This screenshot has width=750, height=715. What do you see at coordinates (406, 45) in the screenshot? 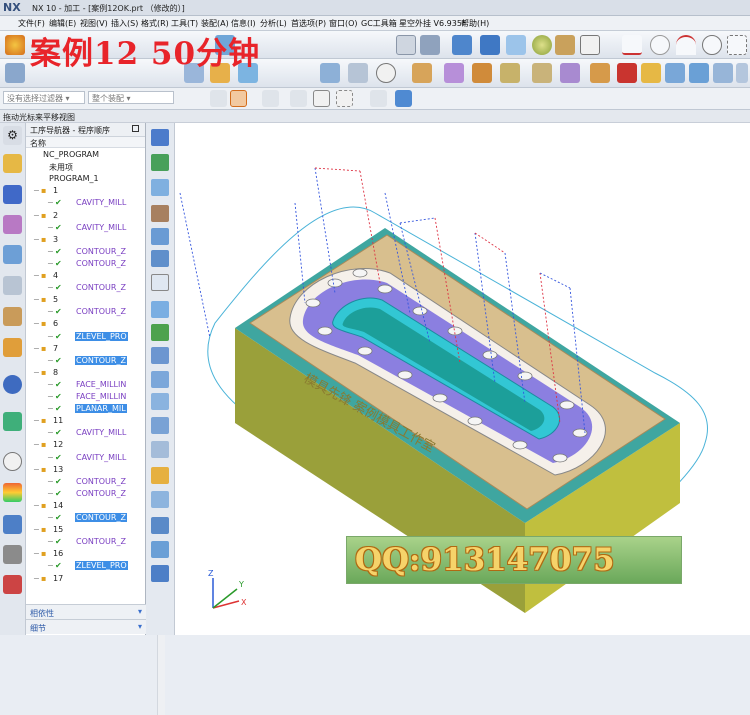
I see `zoom-icon` at bounding box center [406, 45].